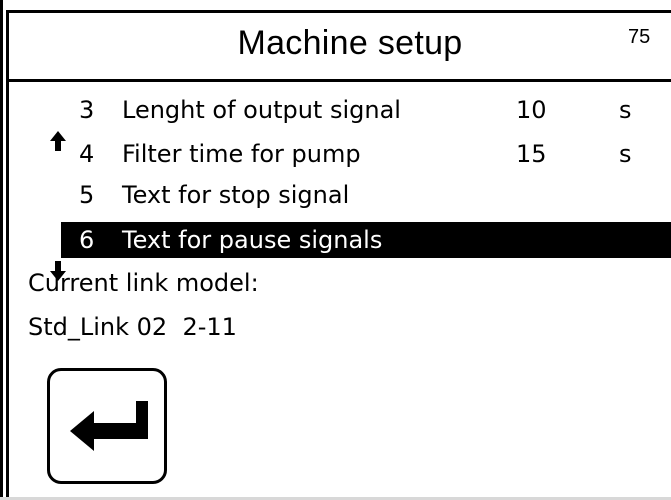 This screenshot has width=671, height=500. I want to click on menu-item-number: 3, so click(87, 110).